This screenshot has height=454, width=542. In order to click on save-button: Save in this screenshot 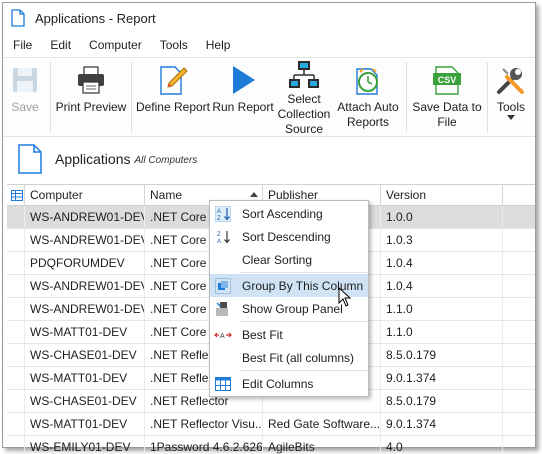, I will do `click(25, 88)`.